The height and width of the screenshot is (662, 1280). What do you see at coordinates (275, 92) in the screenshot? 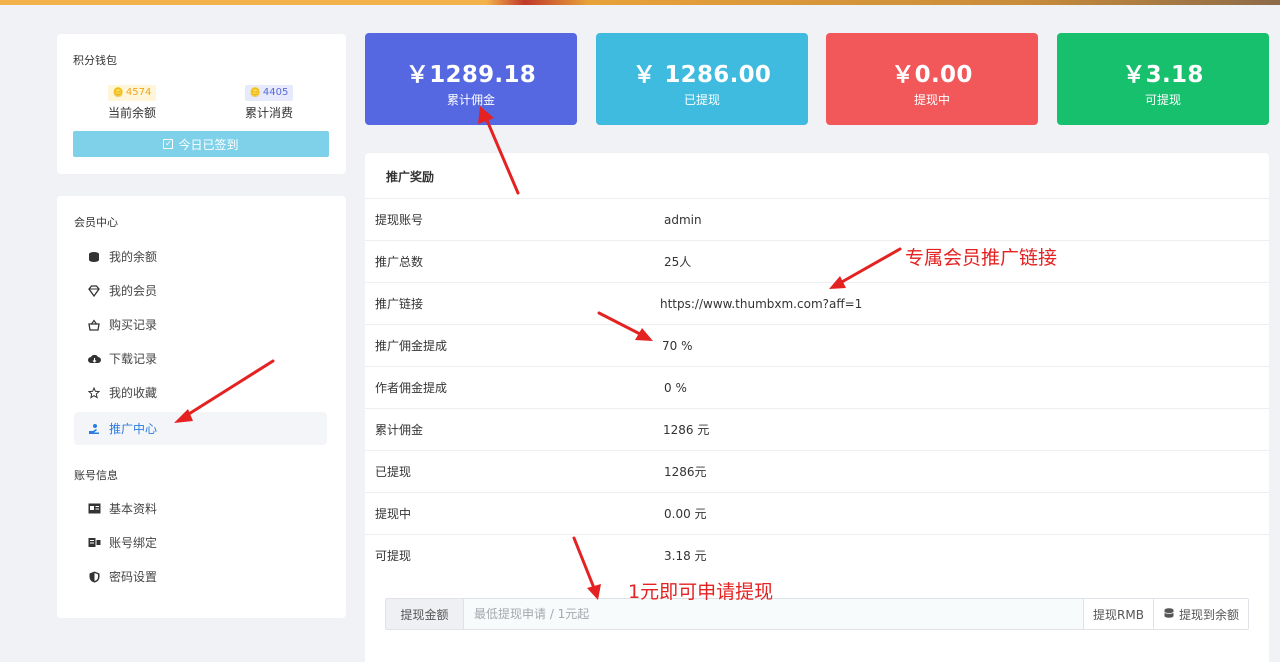
I see `spent-value: 4405` at bounding box center [275, 92].